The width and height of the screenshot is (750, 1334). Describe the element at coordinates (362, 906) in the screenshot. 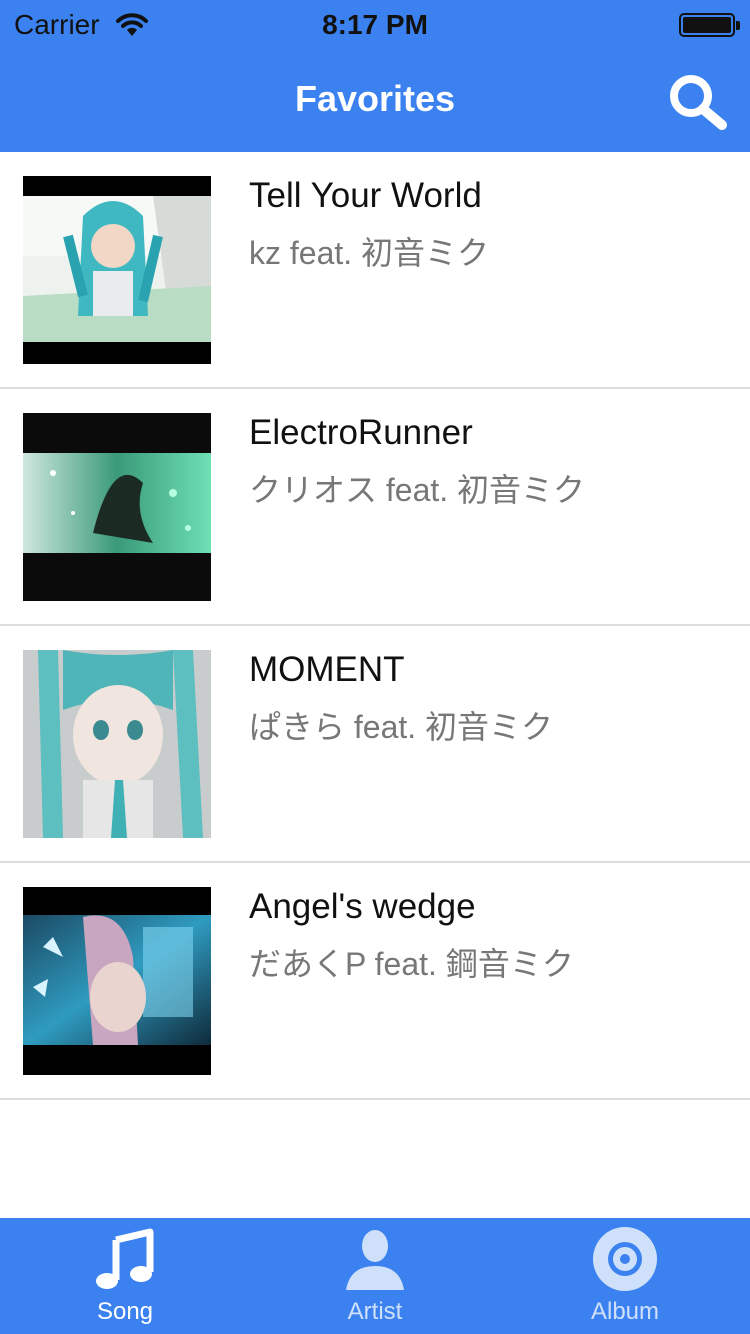

I see `song-title: Angel's wedge` at that location.